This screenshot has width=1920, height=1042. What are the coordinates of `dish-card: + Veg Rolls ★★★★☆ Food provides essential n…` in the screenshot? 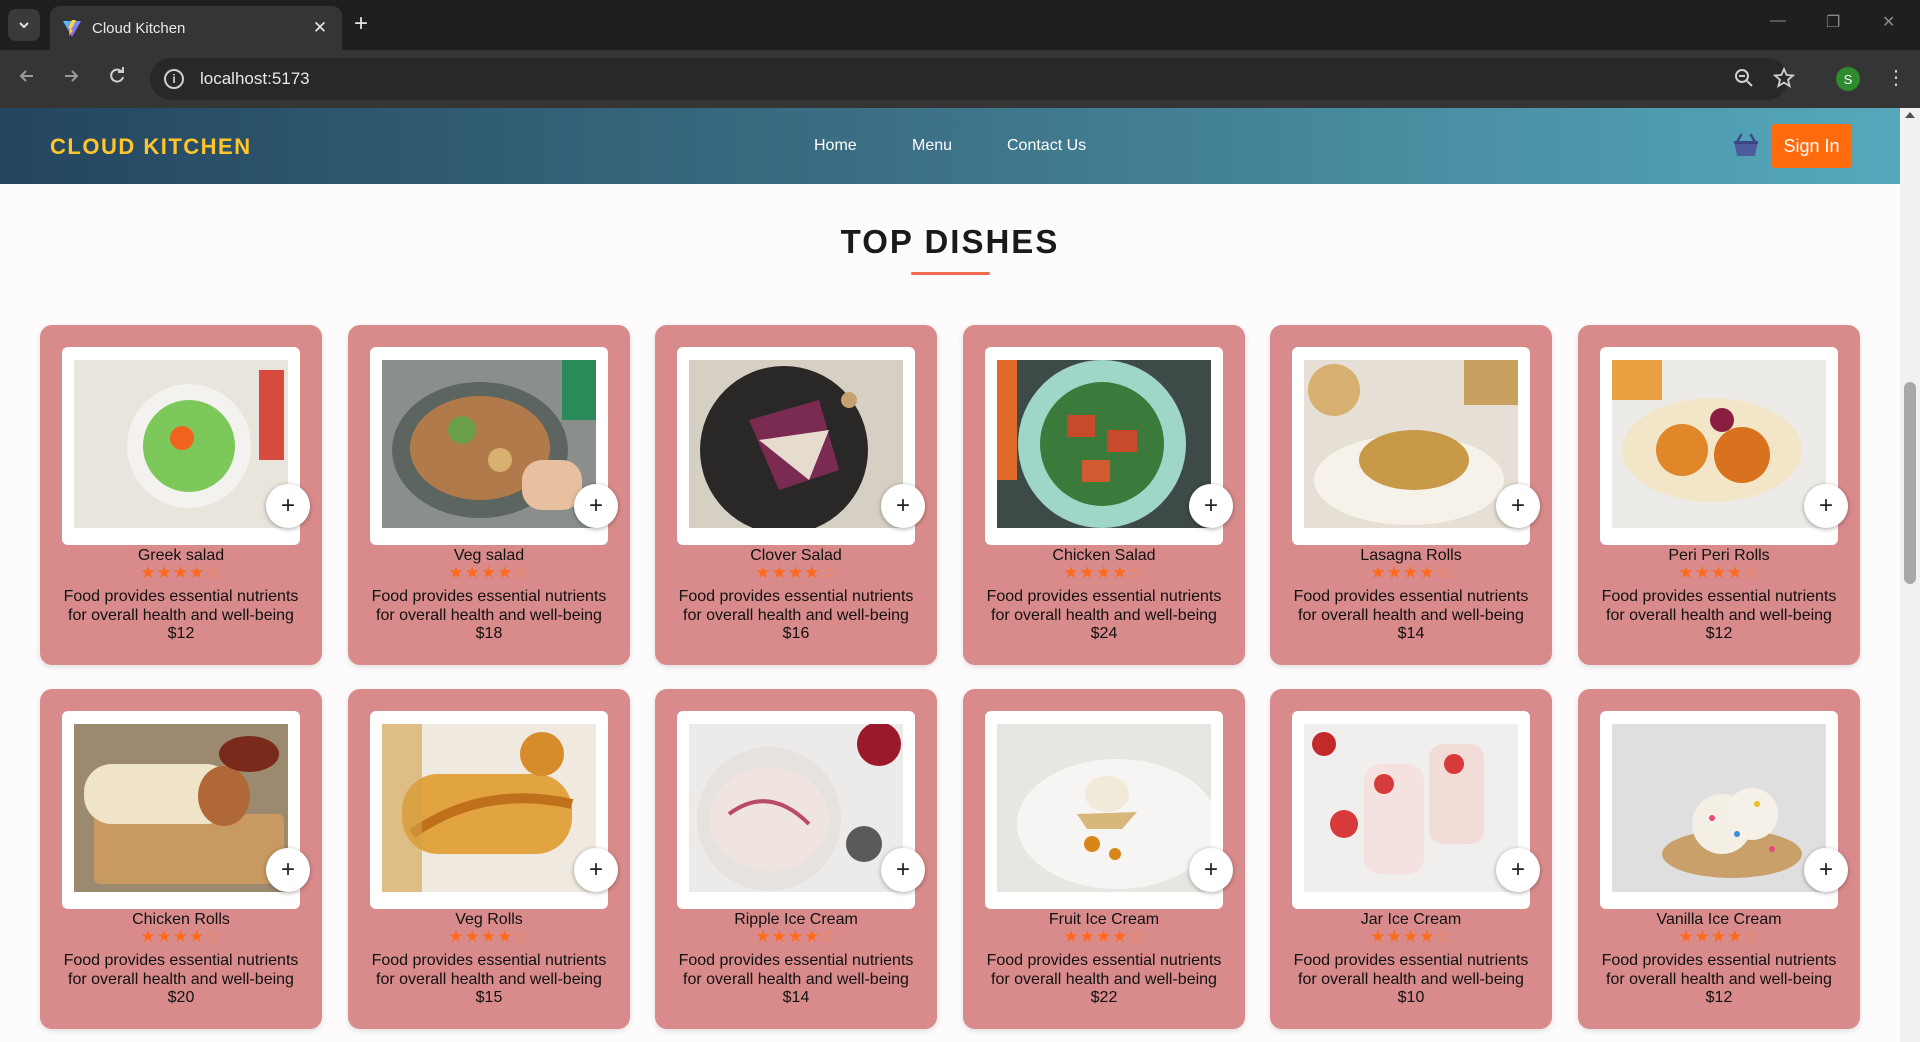 It's located at (489, 859).